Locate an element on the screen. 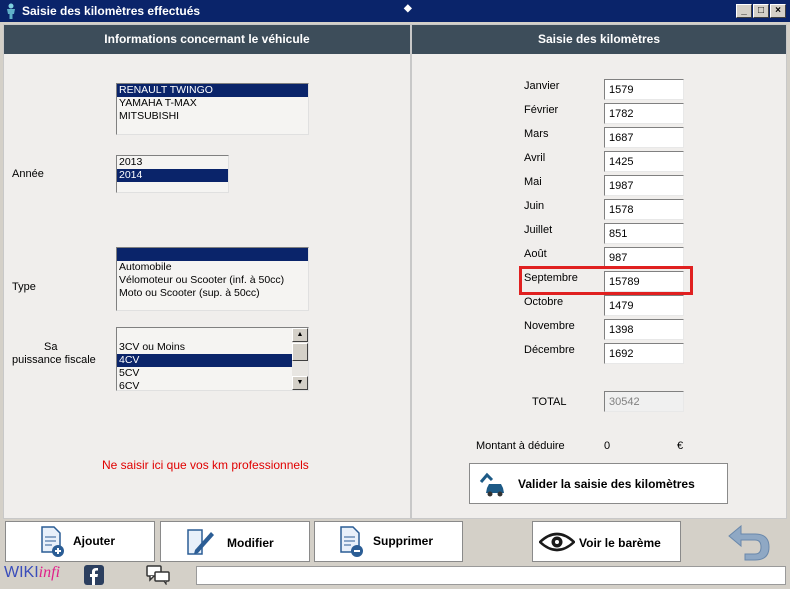  deduct-value: 0 is located at coordinates (607, 446).